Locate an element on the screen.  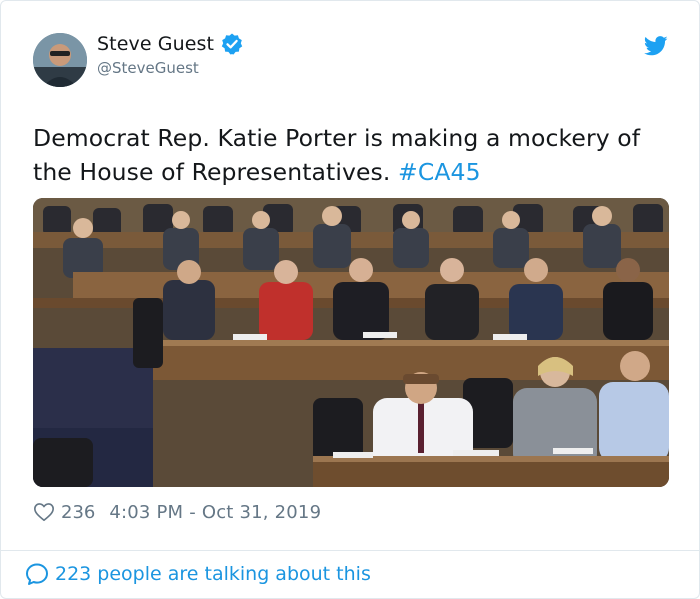
avatar is located at coordinates (60, 60).